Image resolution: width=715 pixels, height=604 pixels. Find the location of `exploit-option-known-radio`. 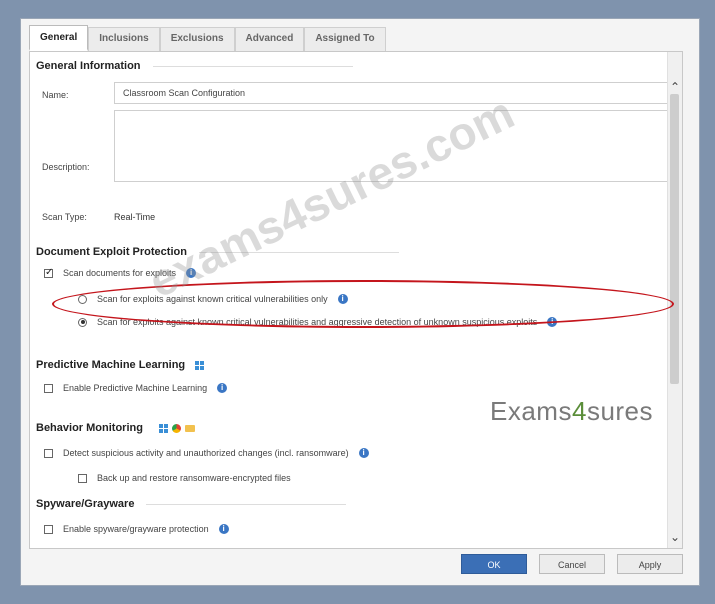

exploit-option-known-radio is located at coordinates (82, 299).